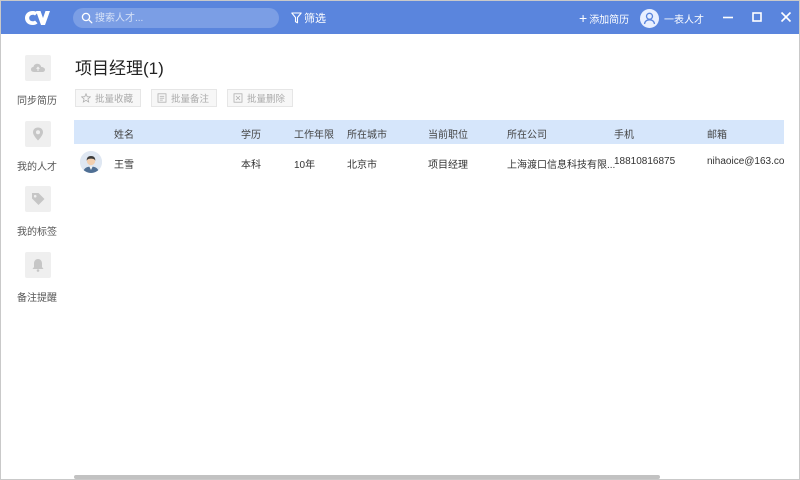 This screenshot has height=480, width=800. What do you see at coordinates (717, 133) in the screenshot?
I see `column-header-email: 邮箱` at bounding box center [717, 133].